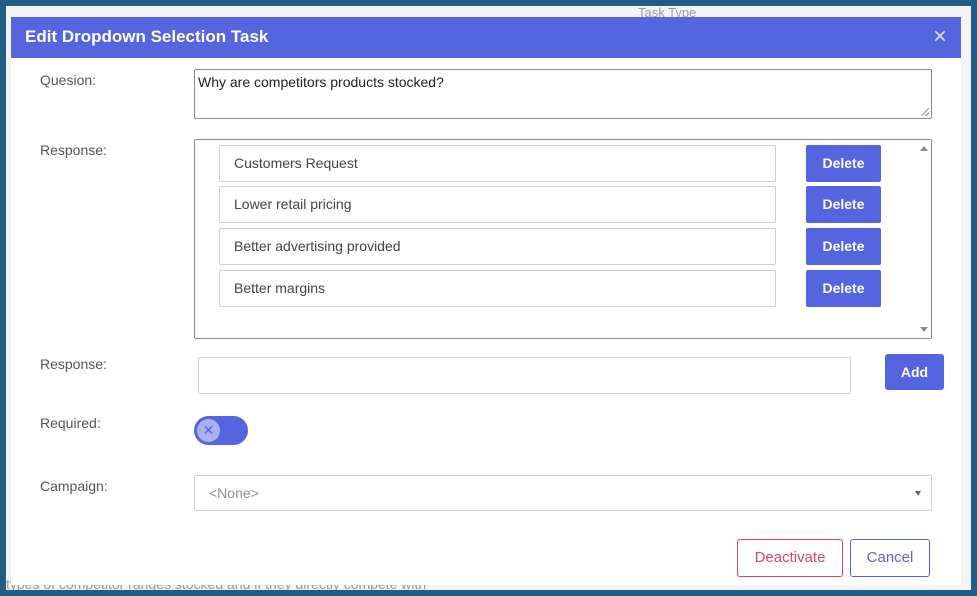  Describe the element at coordinates (497, 246) in the screenshot. I see `response-input: Better advertising provided` at that location.